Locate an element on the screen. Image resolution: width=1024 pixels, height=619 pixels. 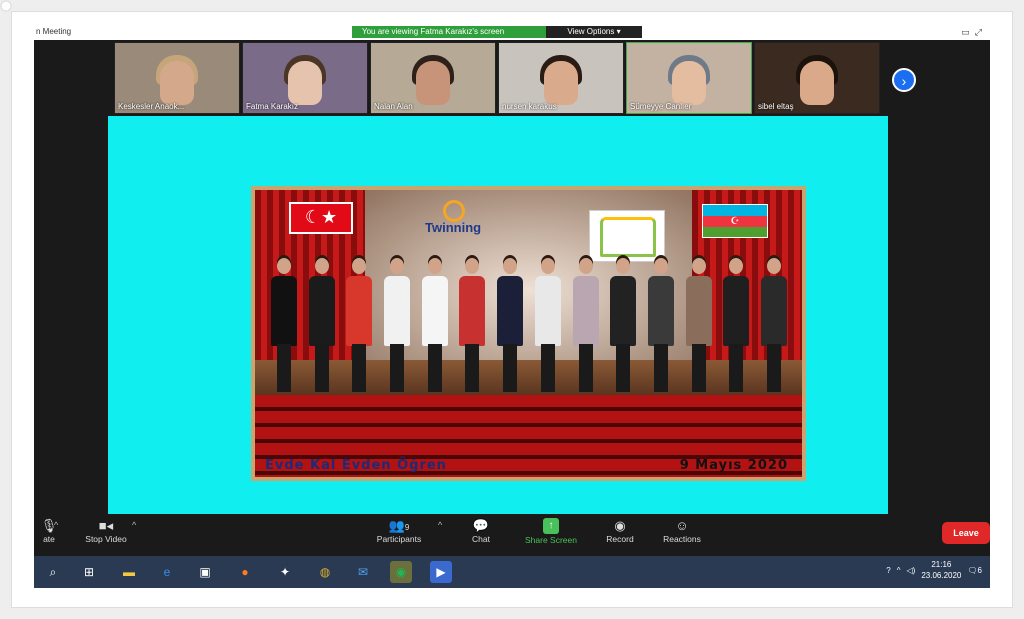
reactions-icon: ☺ is located at coordinates (682, 525).